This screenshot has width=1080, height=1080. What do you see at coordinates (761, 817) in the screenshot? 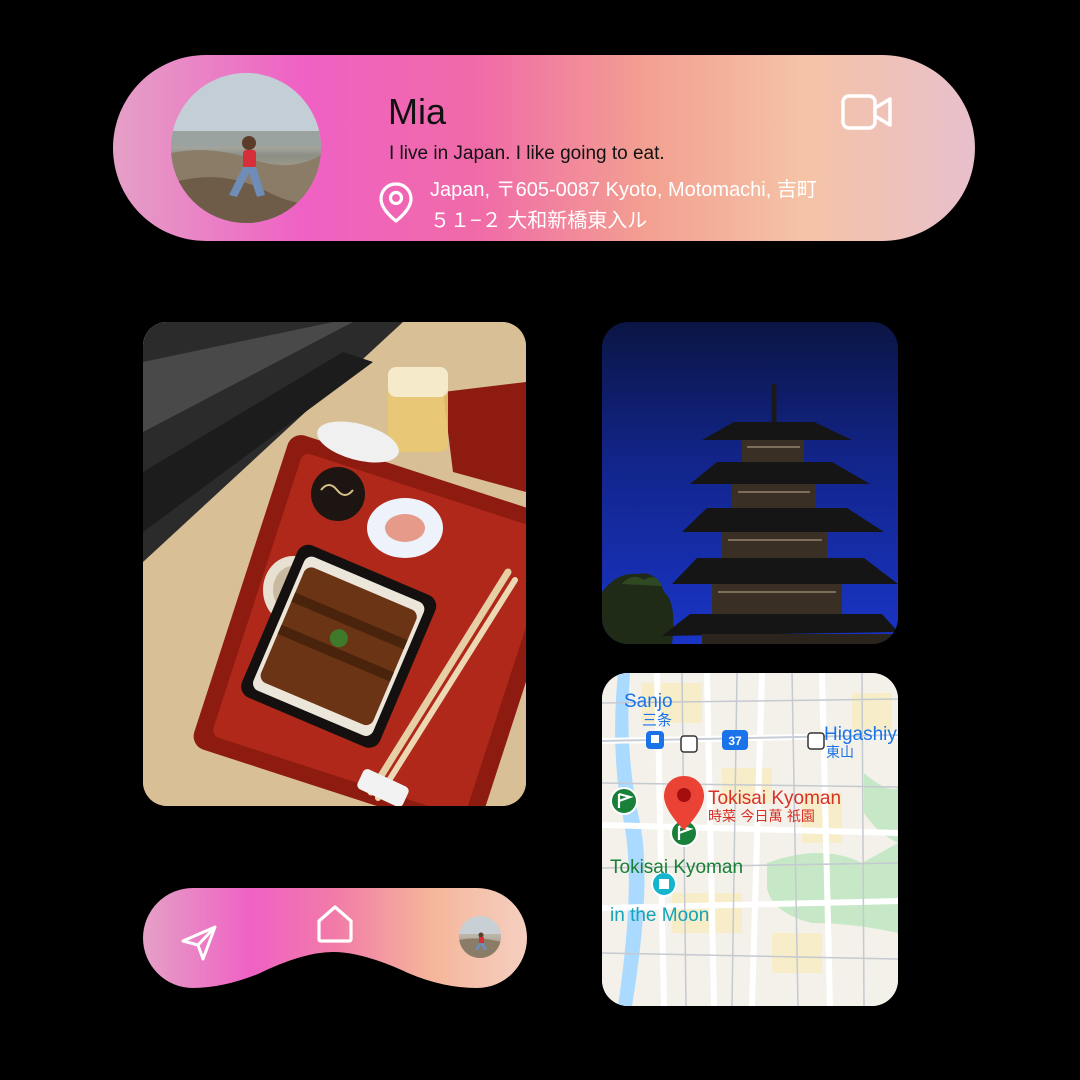
I see `map-label-place-jp: 時菜 今日萬 祇園` at bounding box center [761, 817].